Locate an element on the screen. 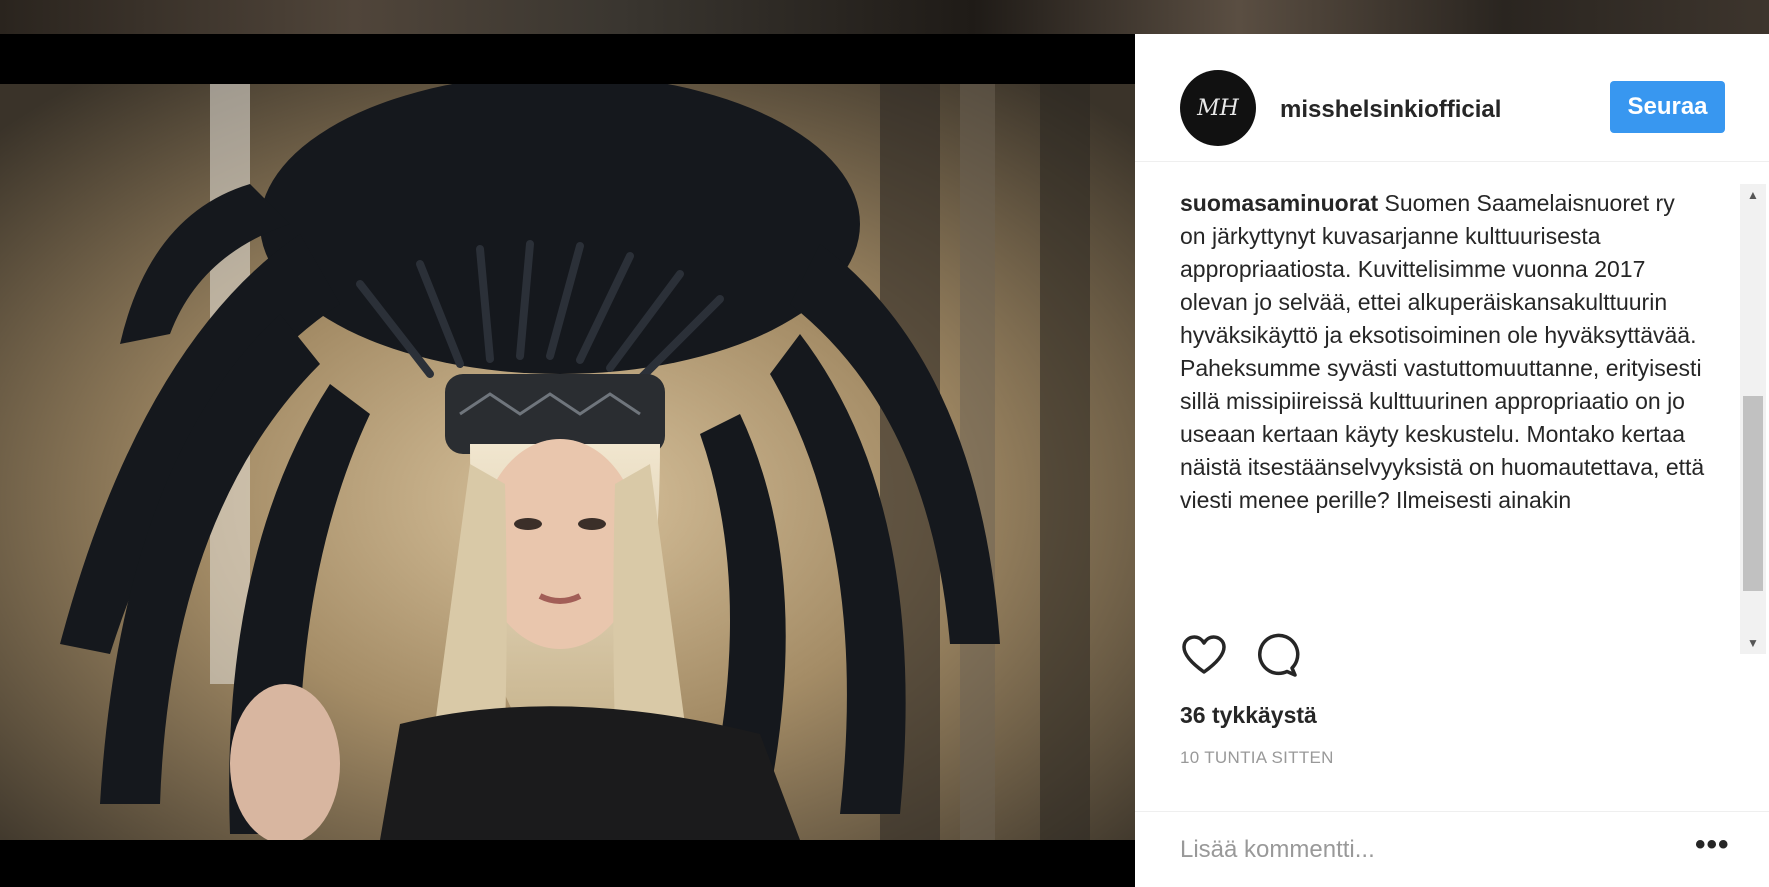  caption-author-link: suomasaminuorat is located at coordinates (1279, 203).